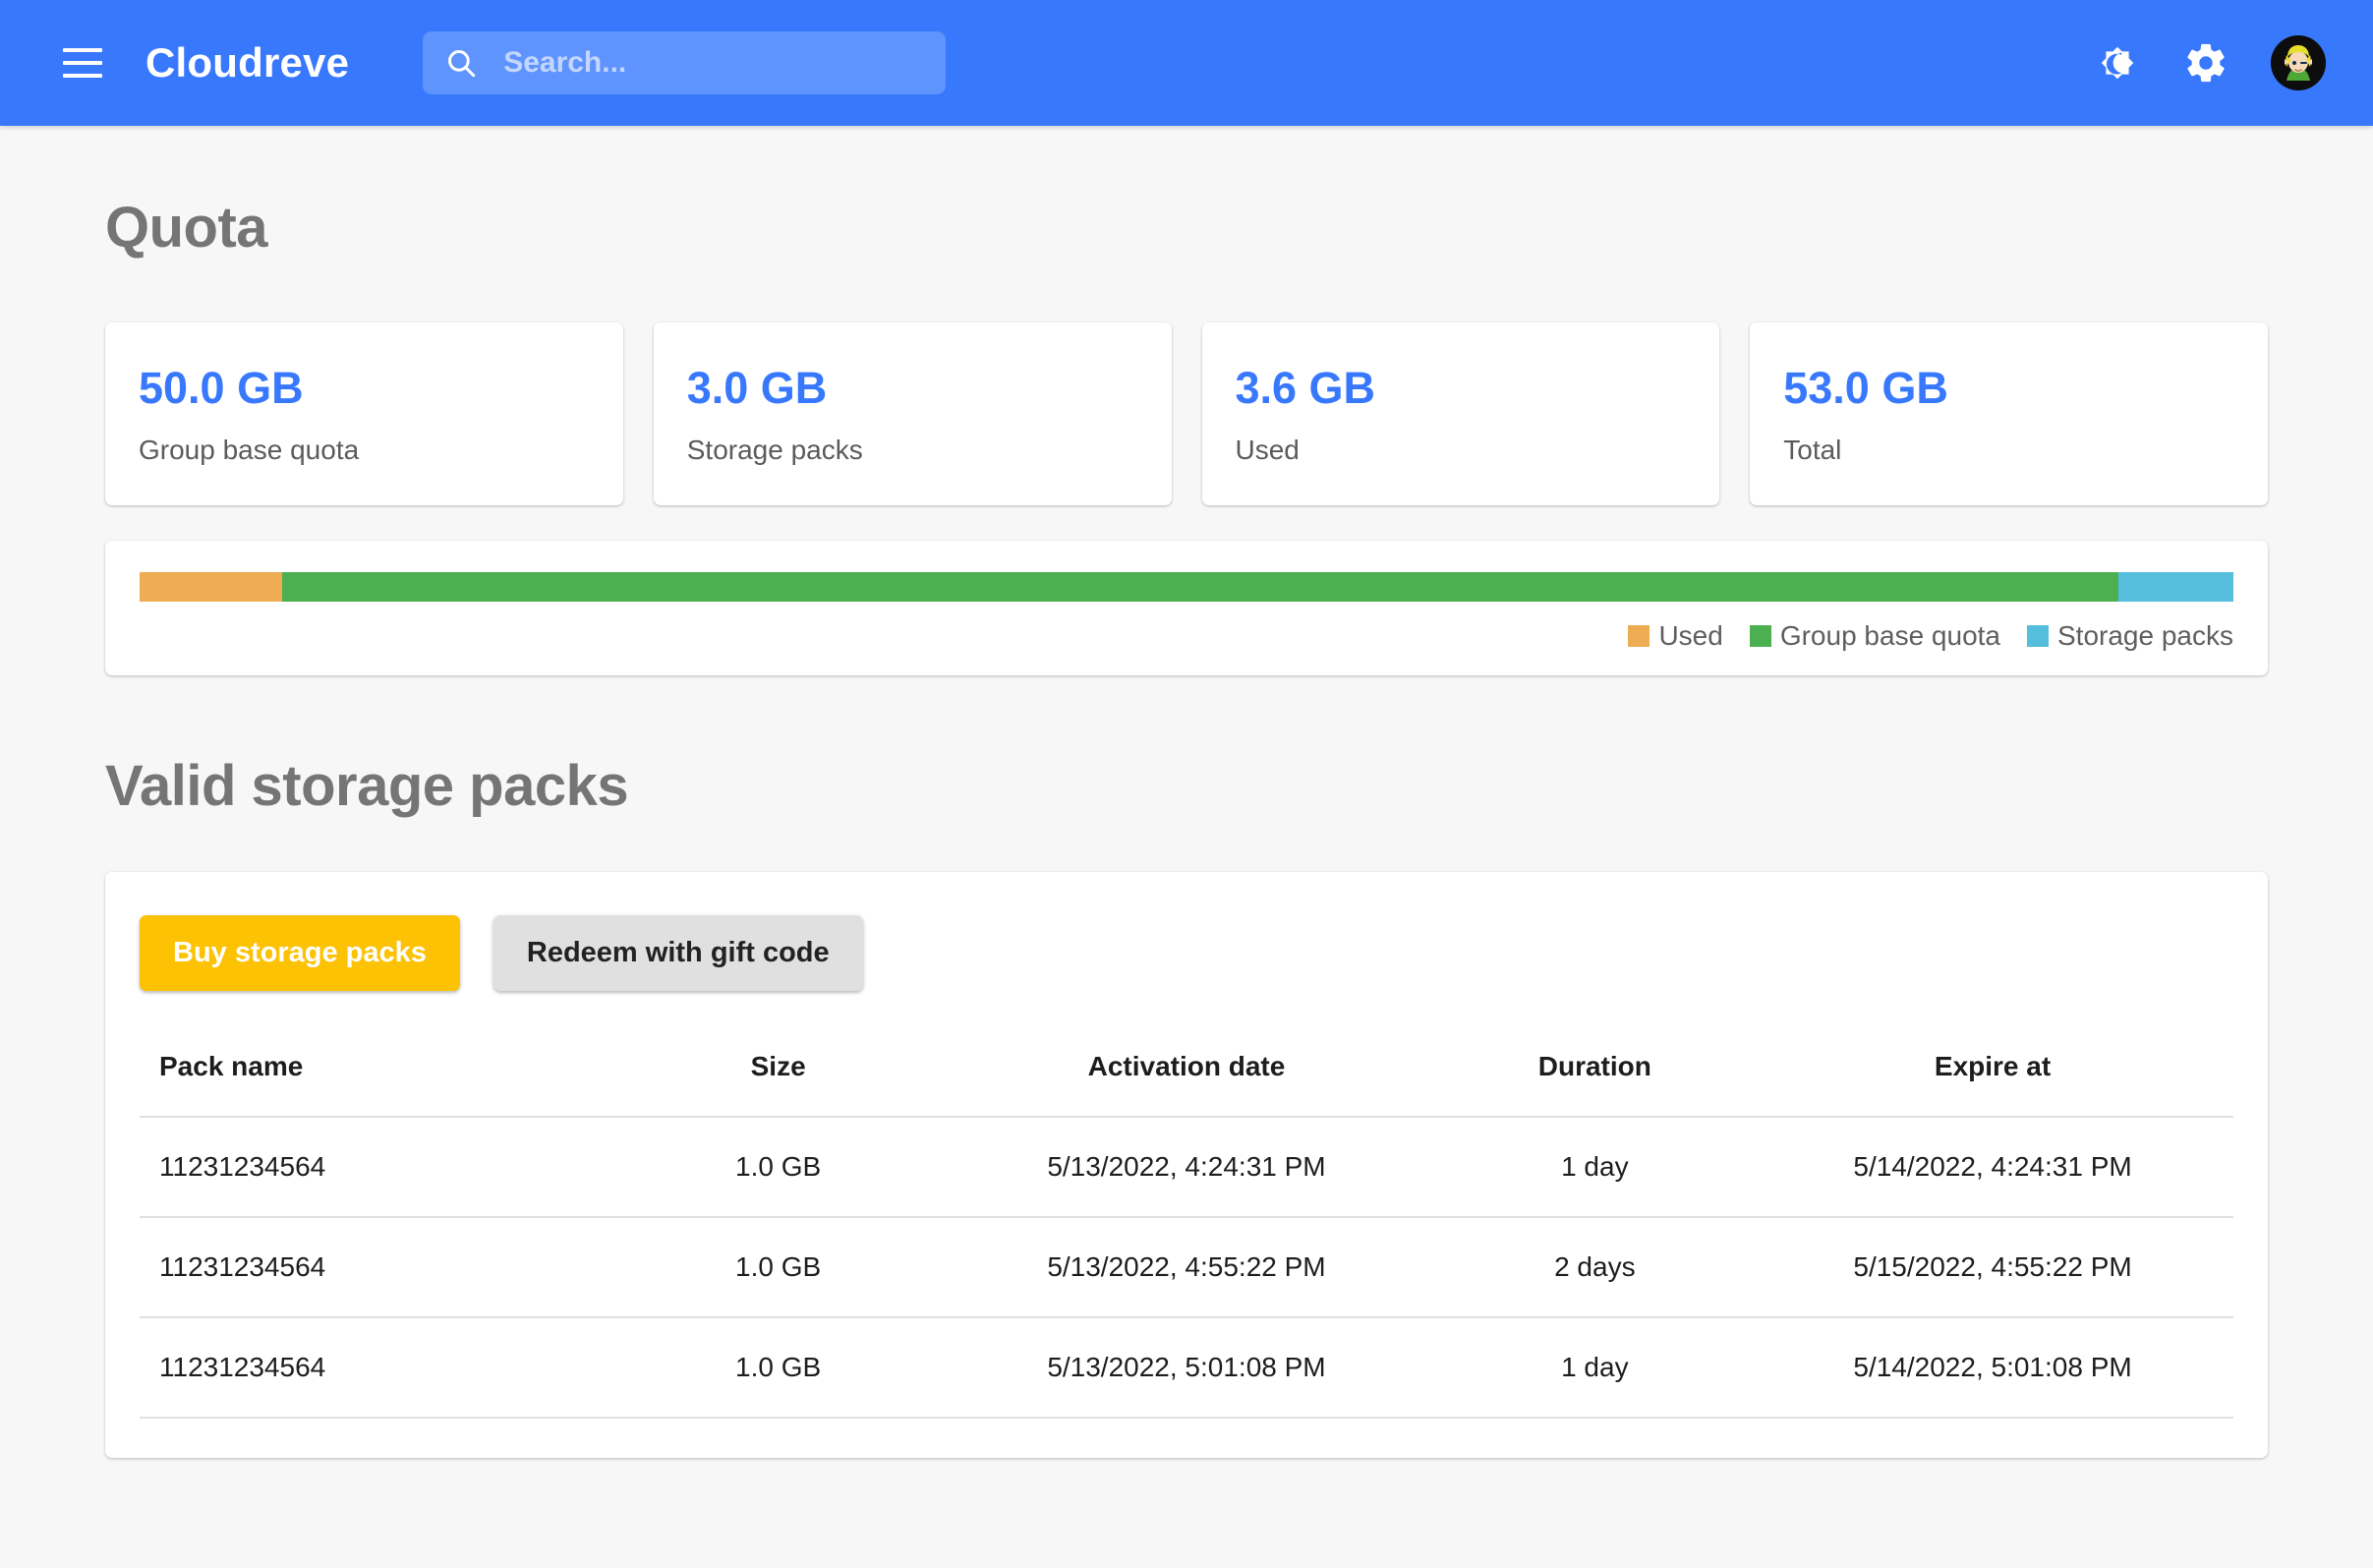  I want to click on cell-expire-at: 5/15/2022, 4:55:22 PM, so click(1992, 1268).